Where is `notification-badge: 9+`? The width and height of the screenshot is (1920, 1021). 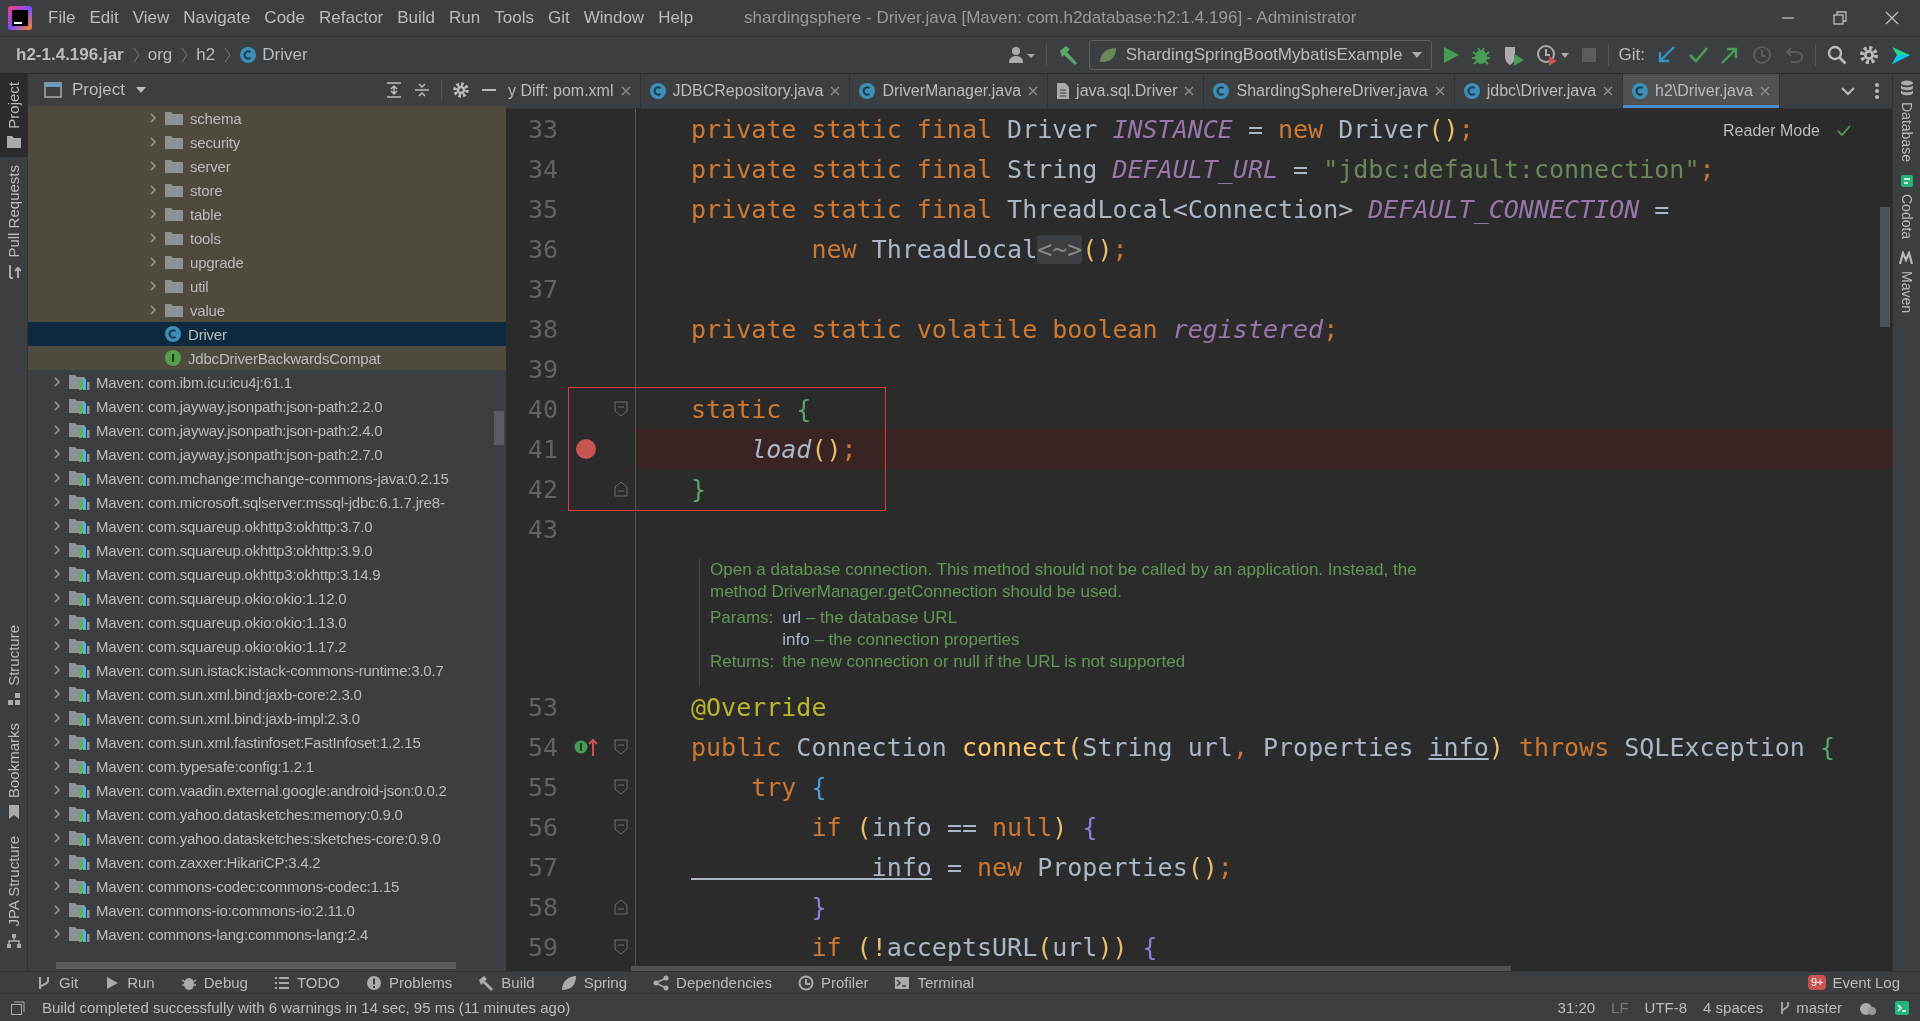
notification-badge: 9+ is located at coordinates (1817, 982).